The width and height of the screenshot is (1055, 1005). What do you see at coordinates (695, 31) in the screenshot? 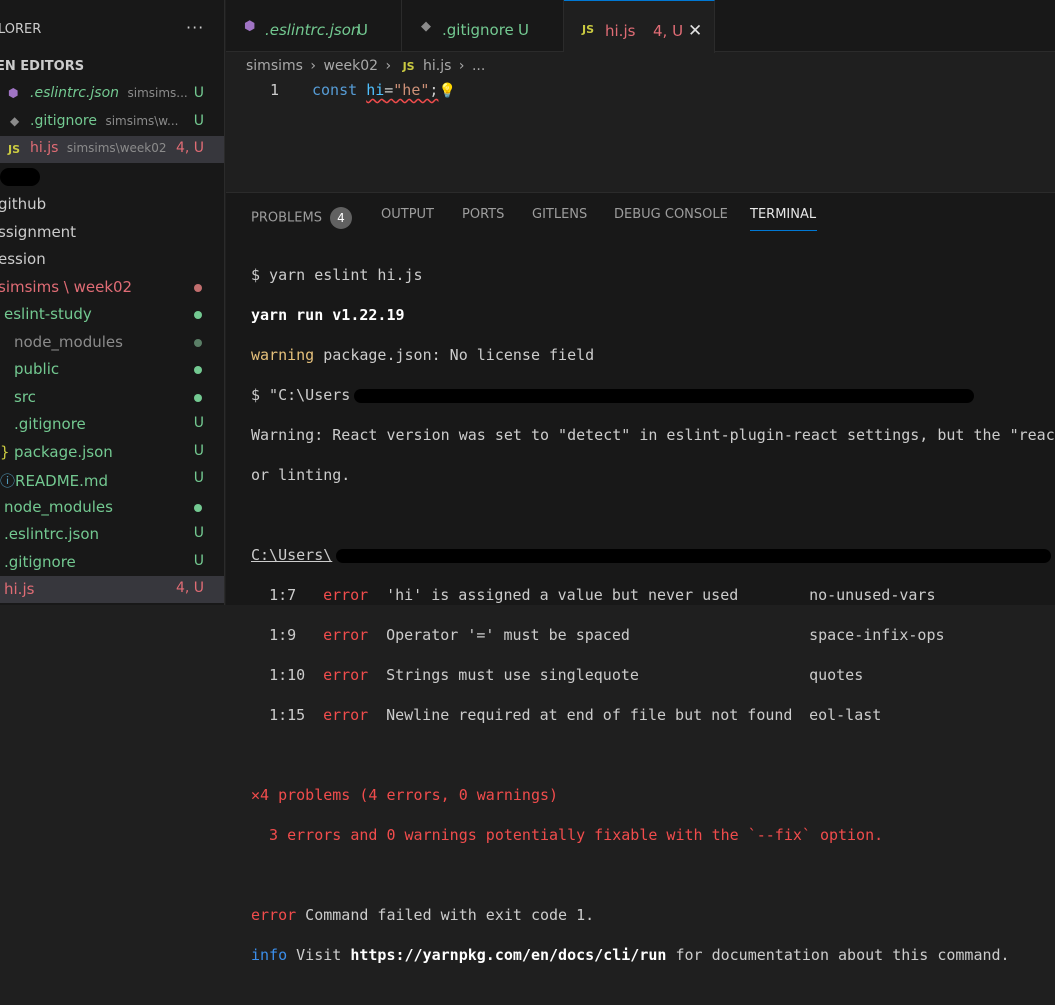
I see `close-icon: ✕` at bounding box center [695, 31].